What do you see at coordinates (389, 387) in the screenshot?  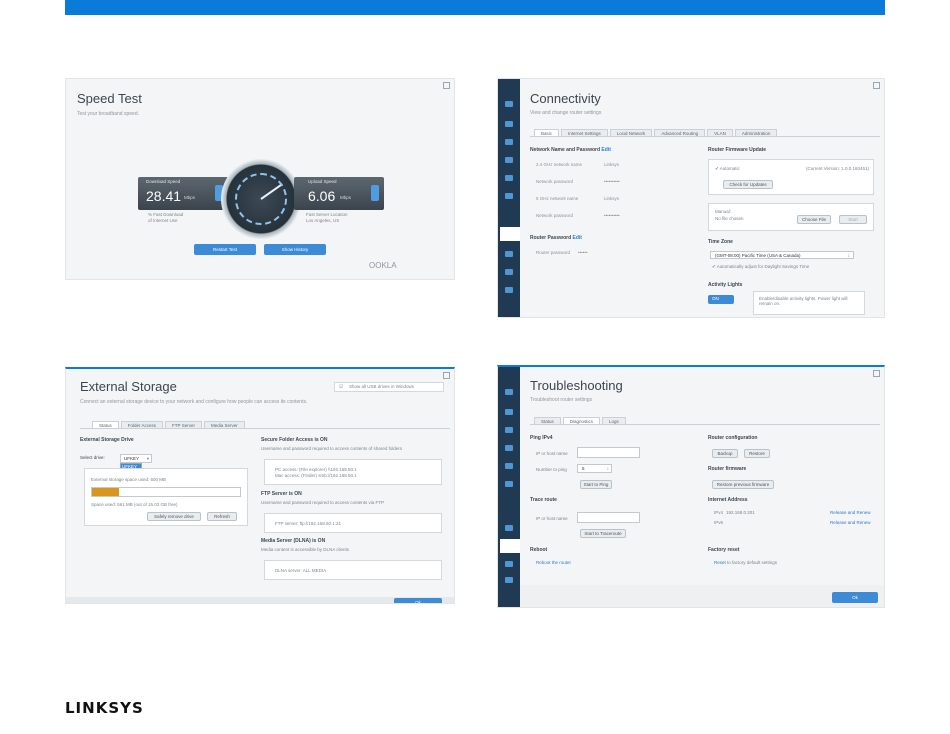 I see `usb-checkbox-box: Show all USB drives in Windows ☑` at bounding box center [389, 387].